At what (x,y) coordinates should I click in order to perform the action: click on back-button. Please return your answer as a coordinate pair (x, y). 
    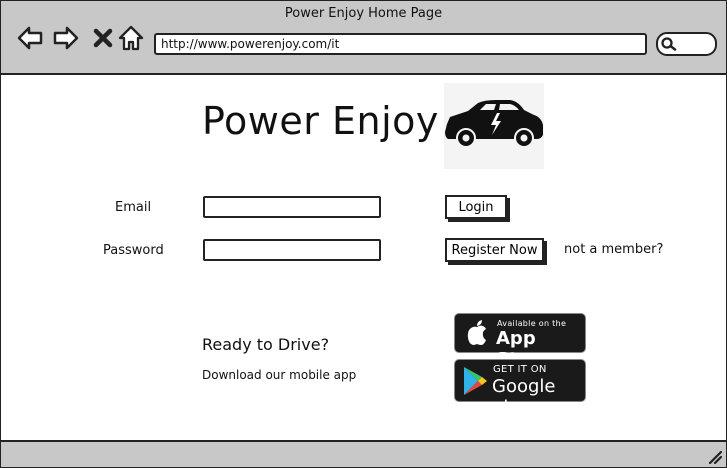
    Looking at the image, I should click on (30, 38).